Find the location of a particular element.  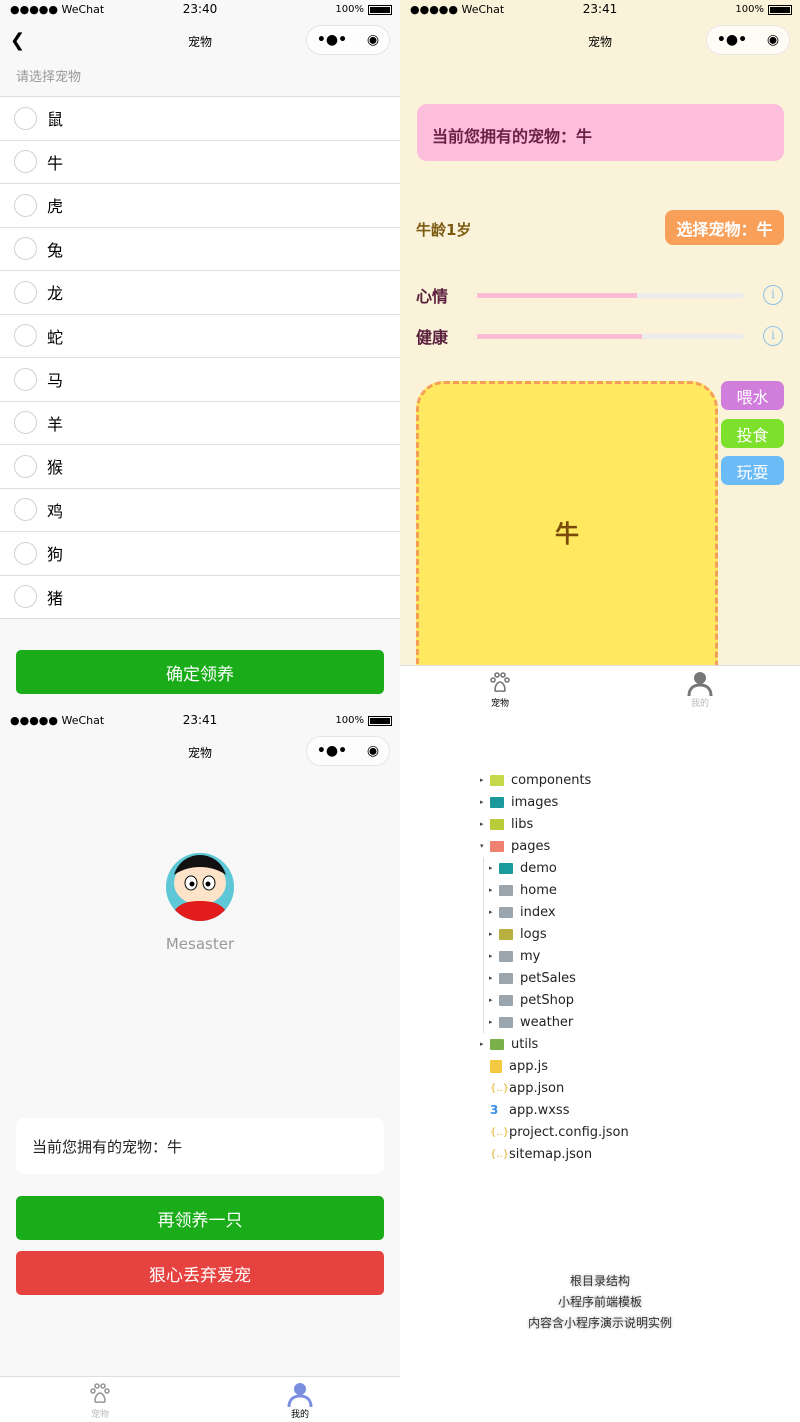

folder-icon is located at coordinates (506, 912).